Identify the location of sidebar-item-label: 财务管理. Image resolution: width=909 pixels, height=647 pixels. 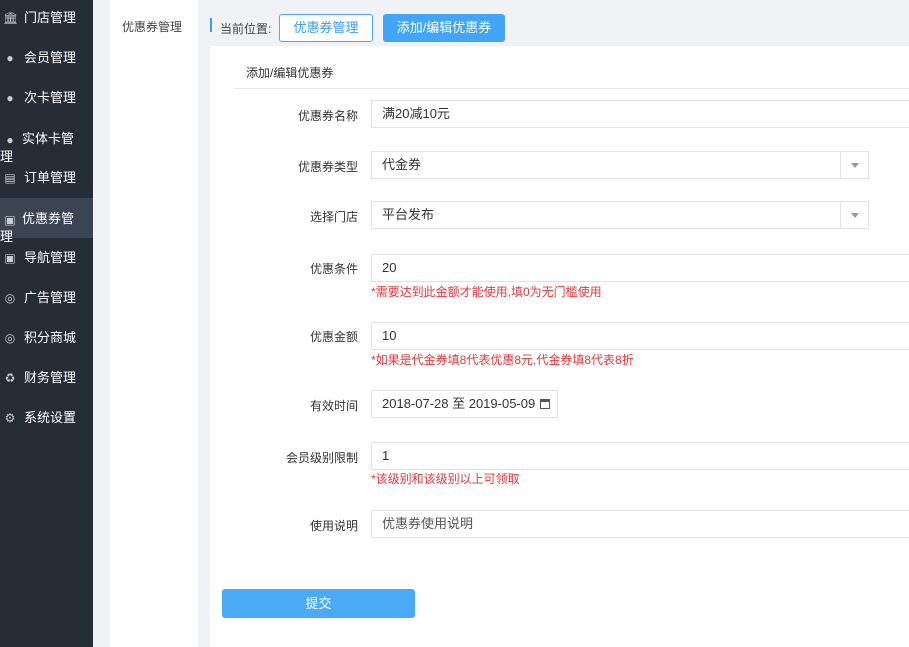
(50, 377).